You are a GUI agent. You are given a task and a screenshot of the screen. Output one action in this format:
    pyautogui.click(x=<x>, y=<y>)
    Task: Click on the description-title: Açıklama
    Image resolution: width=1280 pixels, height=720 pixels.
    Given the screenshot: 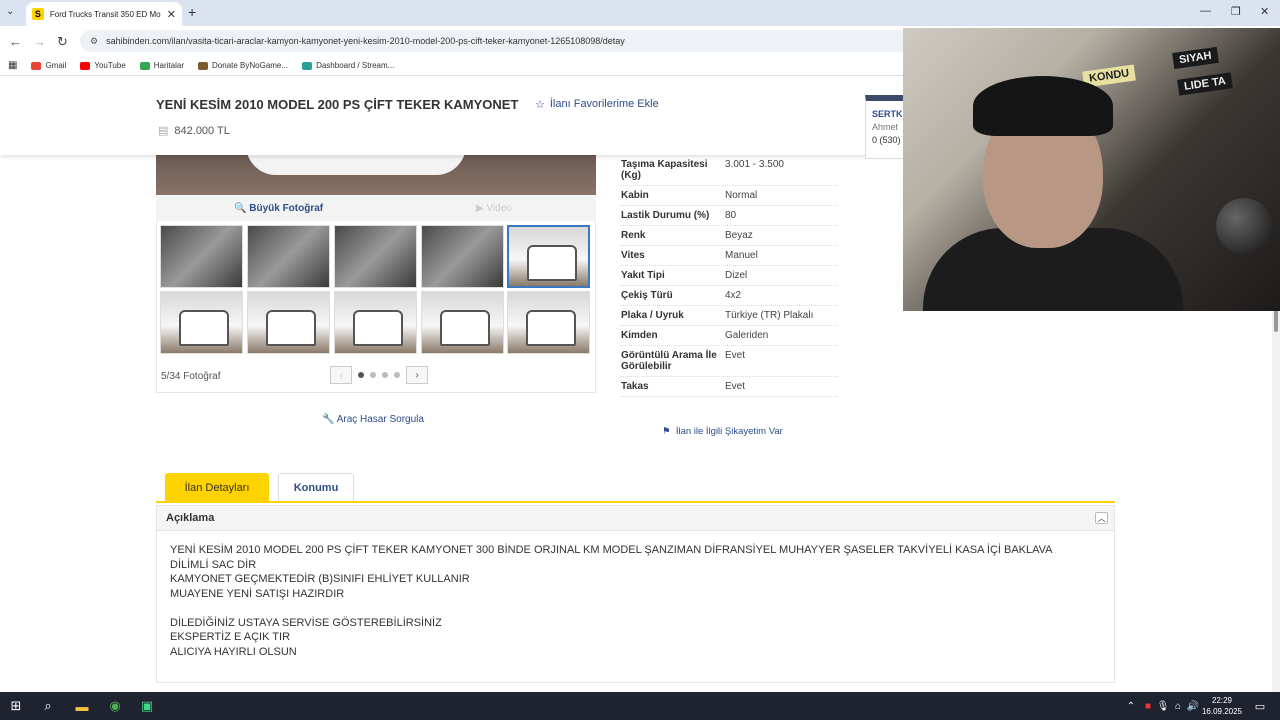 What is the action you would take?
    pyautogui.click(x=190, y=518)
    